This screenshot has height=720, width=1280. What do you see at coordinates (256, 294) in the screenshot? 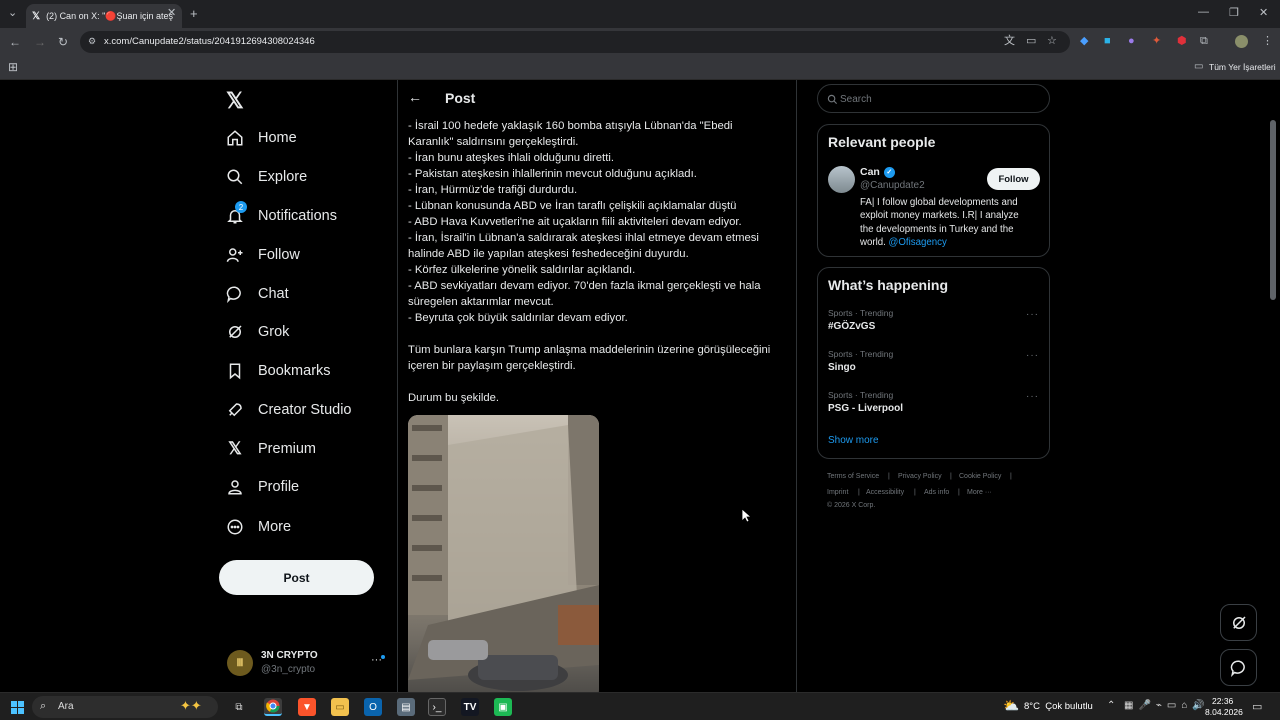
I see `sidebar-item-chat: Chat` at bounding box center [256, 294].